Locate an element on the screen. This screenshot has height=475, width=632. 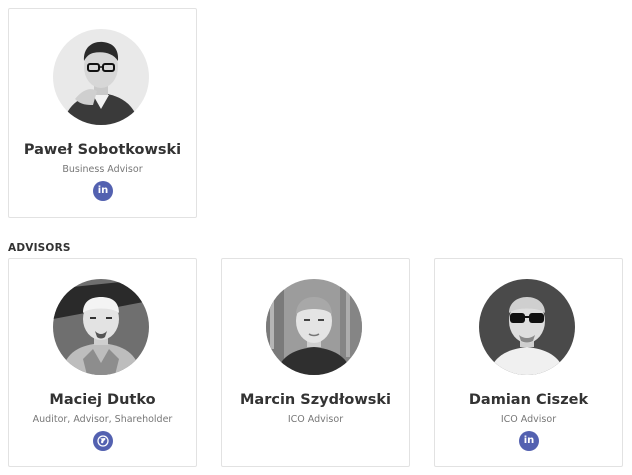
team-card-pawel-sobotkowski: Paweł Sobotkowski Business Advisor in is located at coordinates (102, 113).